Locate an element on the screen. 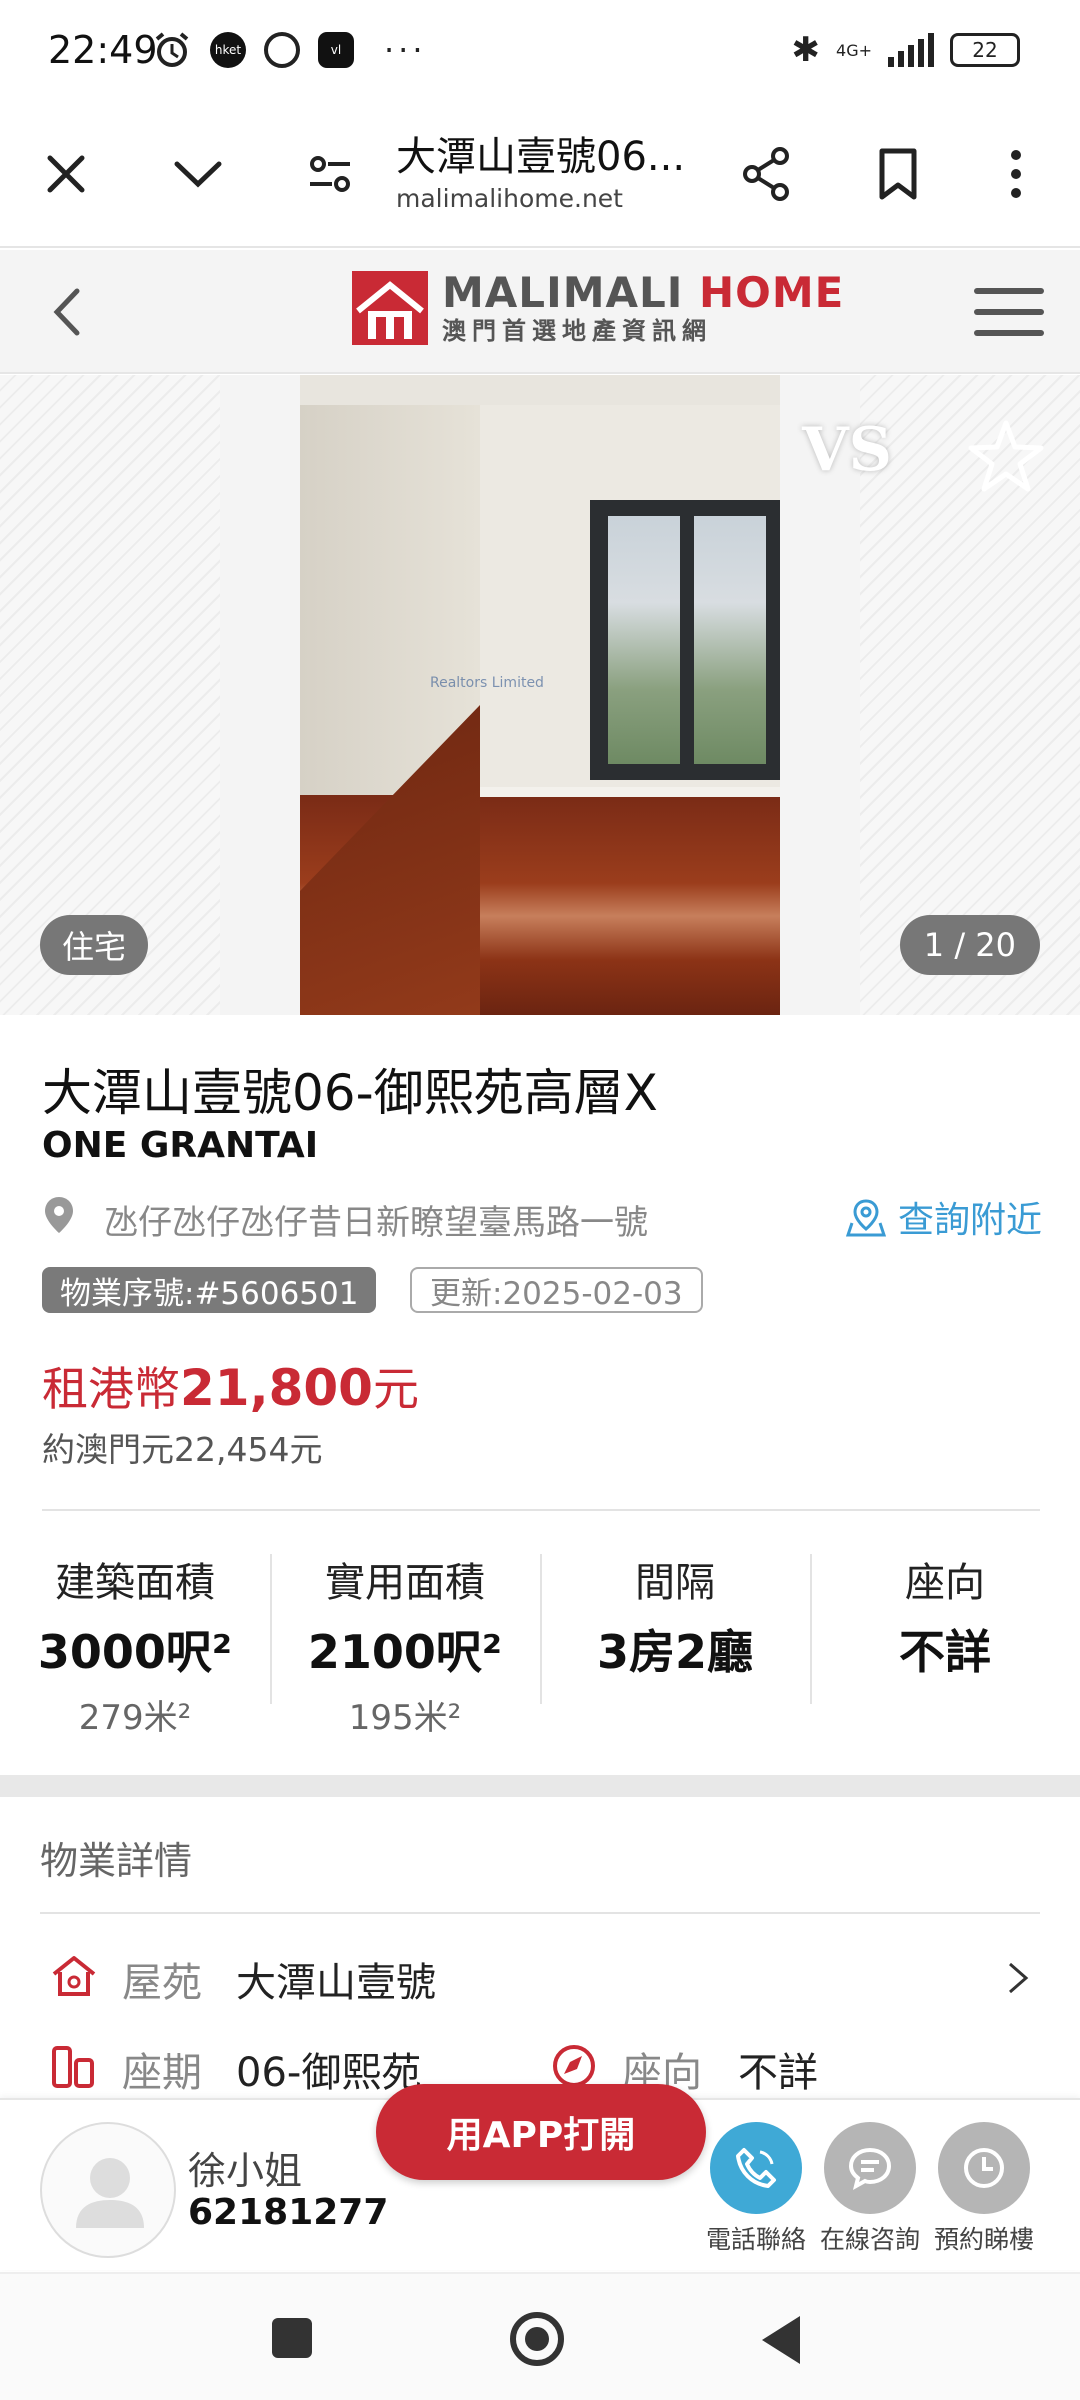  stat-label: 建築面積 is located at coordinates (135, 1583).